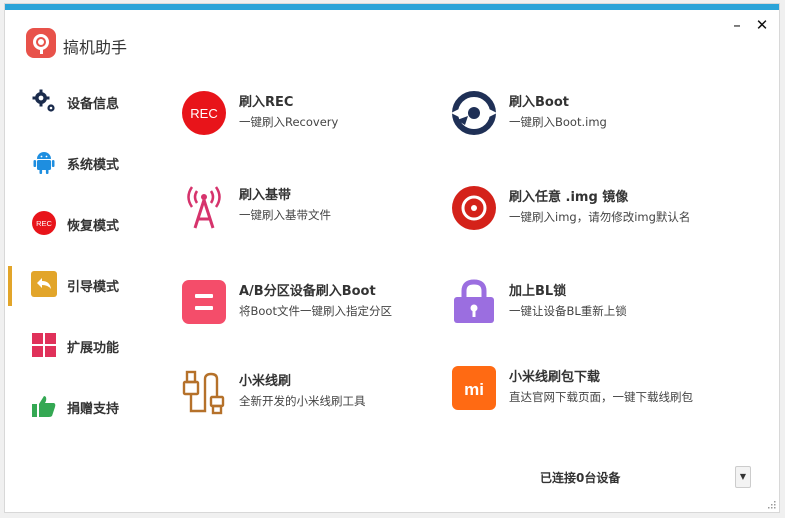  I want to click on sidebar-item-boot-mode: 引导模式, so click(80, 284).